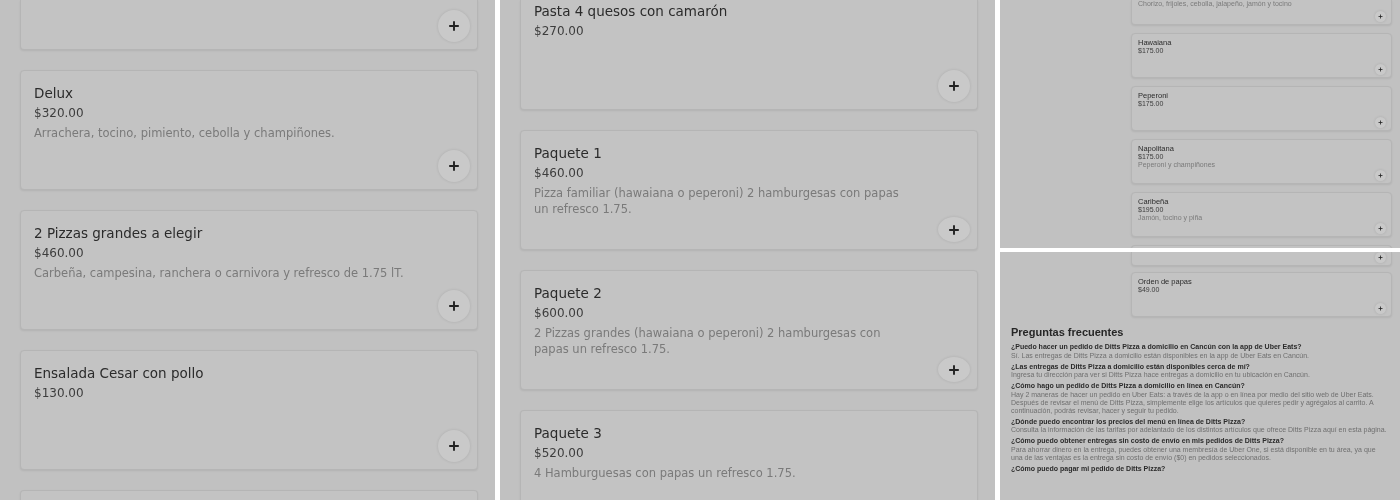 The width and height of the screenshot is (1400, 500). I want to click on item-name: Delux, so click(54, 93).